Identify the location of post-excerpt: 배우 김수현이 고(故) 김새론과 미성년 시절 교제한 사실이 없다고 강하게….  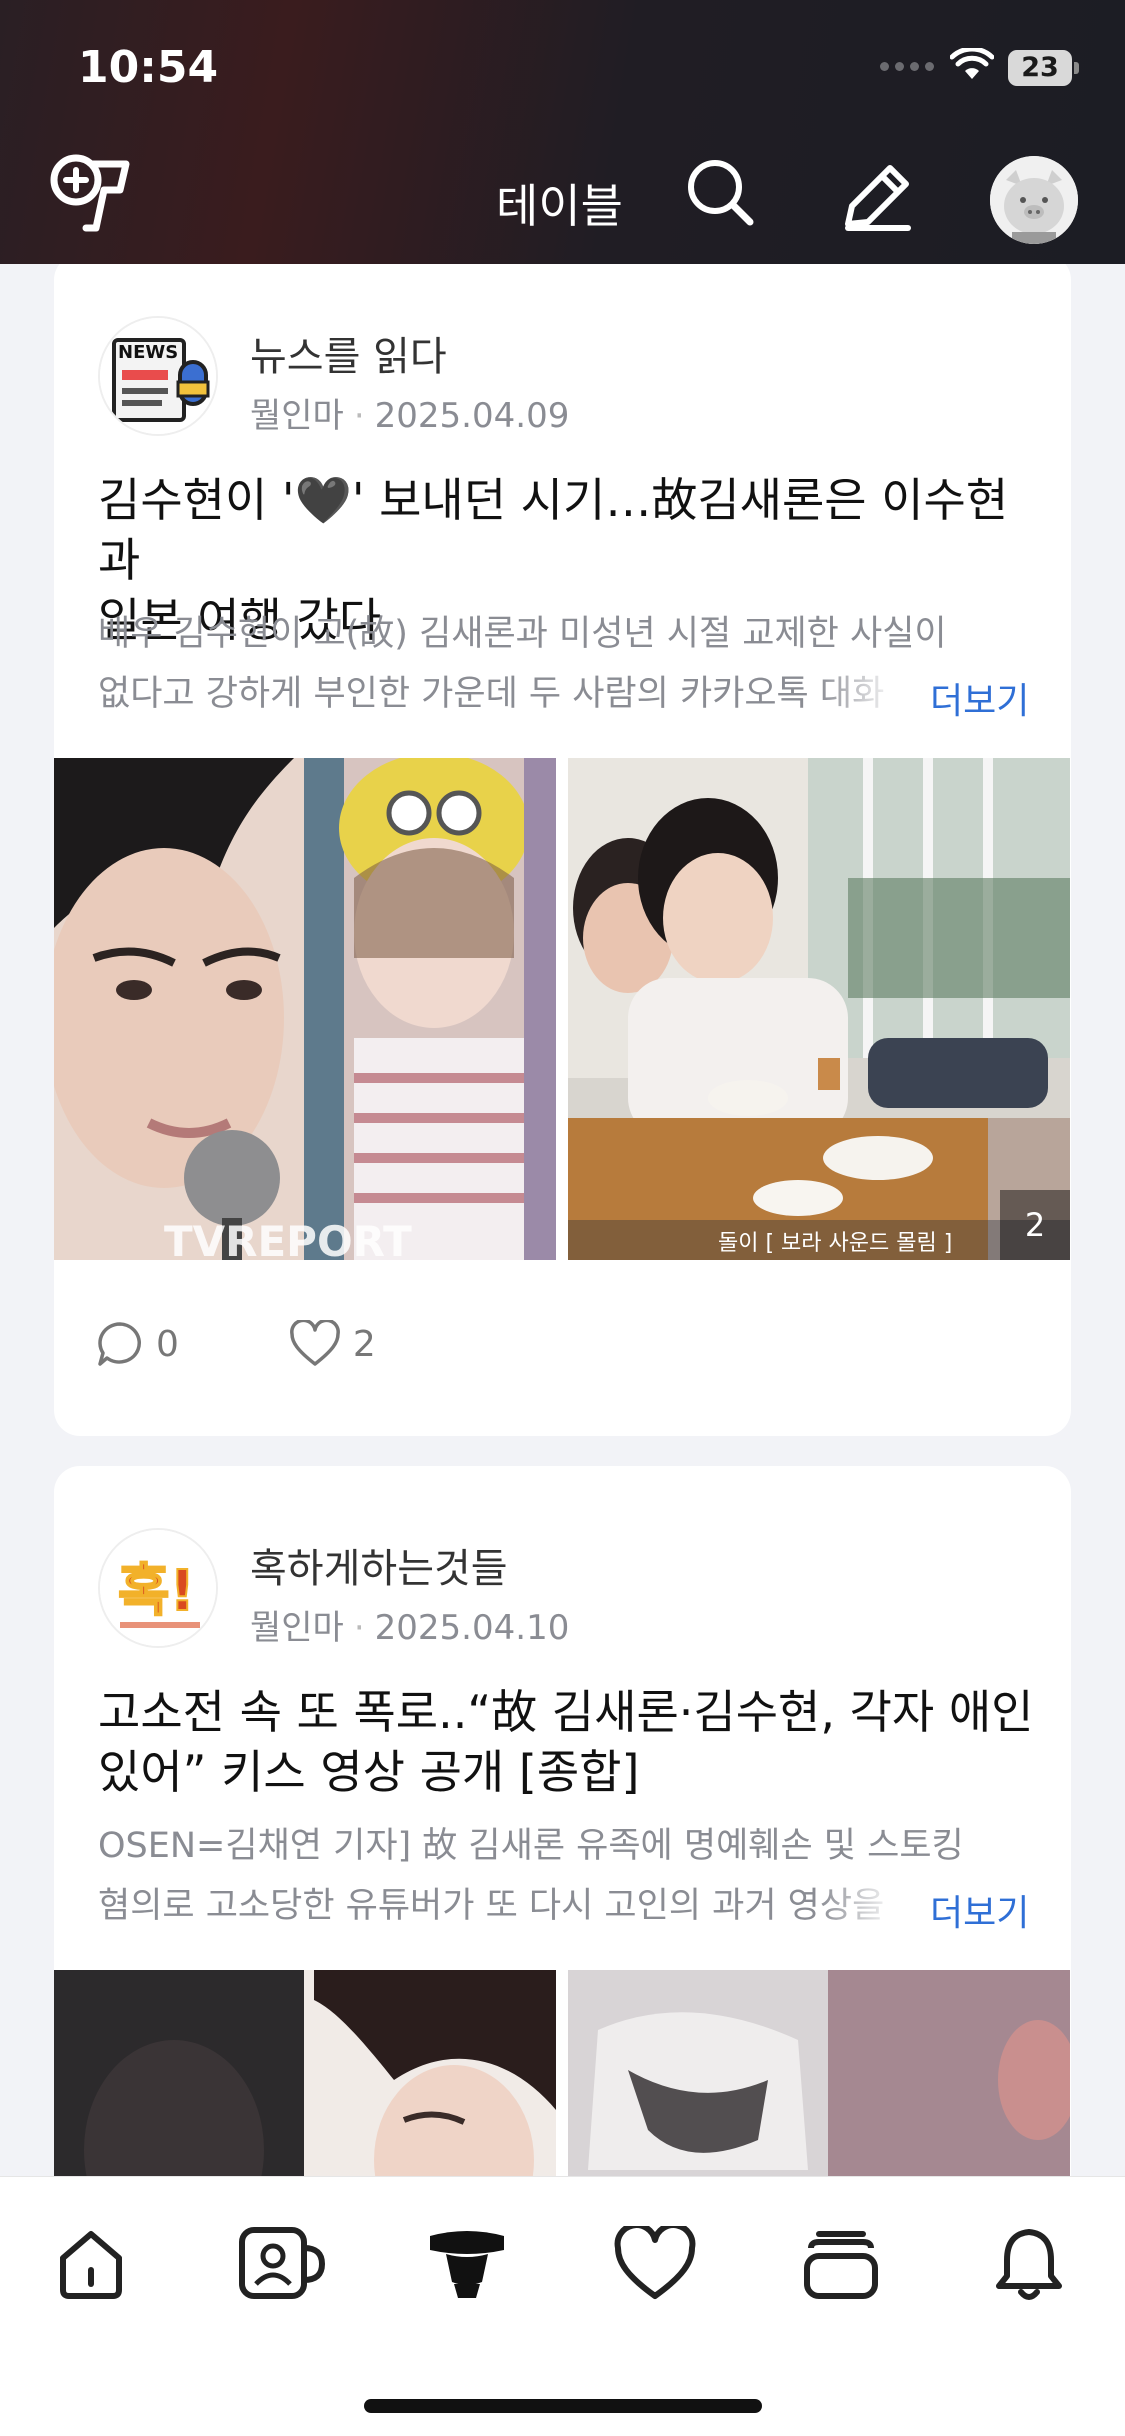
(548, 664).